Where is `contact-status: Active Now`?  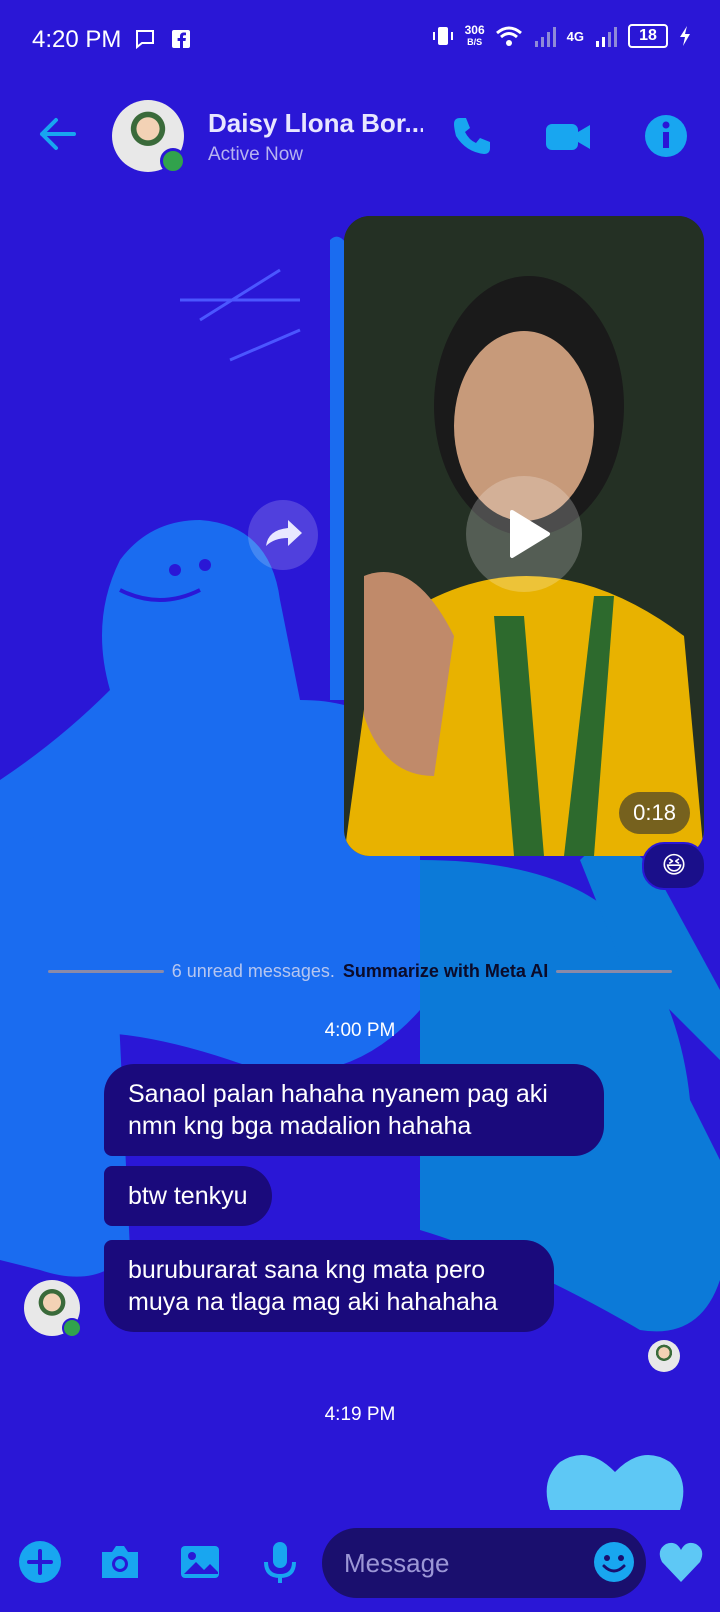
contact-status: Active Now is located at coordinates (256, 154).